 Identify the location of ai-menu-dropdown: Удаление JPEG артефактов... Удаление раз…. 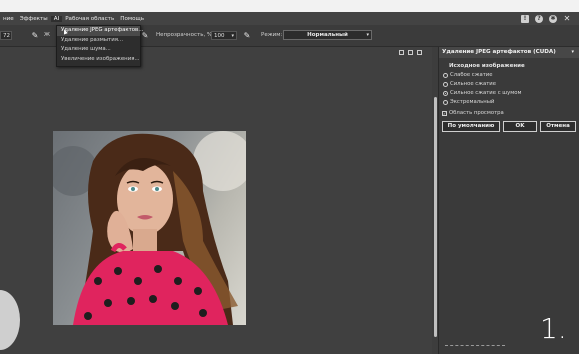
(99, 46).